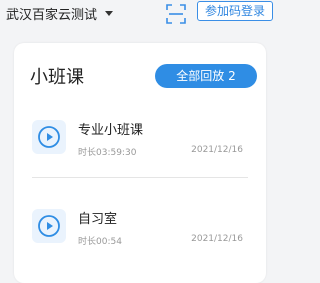  I want to click on item-duration: 时长00:54, so click(100, 242).